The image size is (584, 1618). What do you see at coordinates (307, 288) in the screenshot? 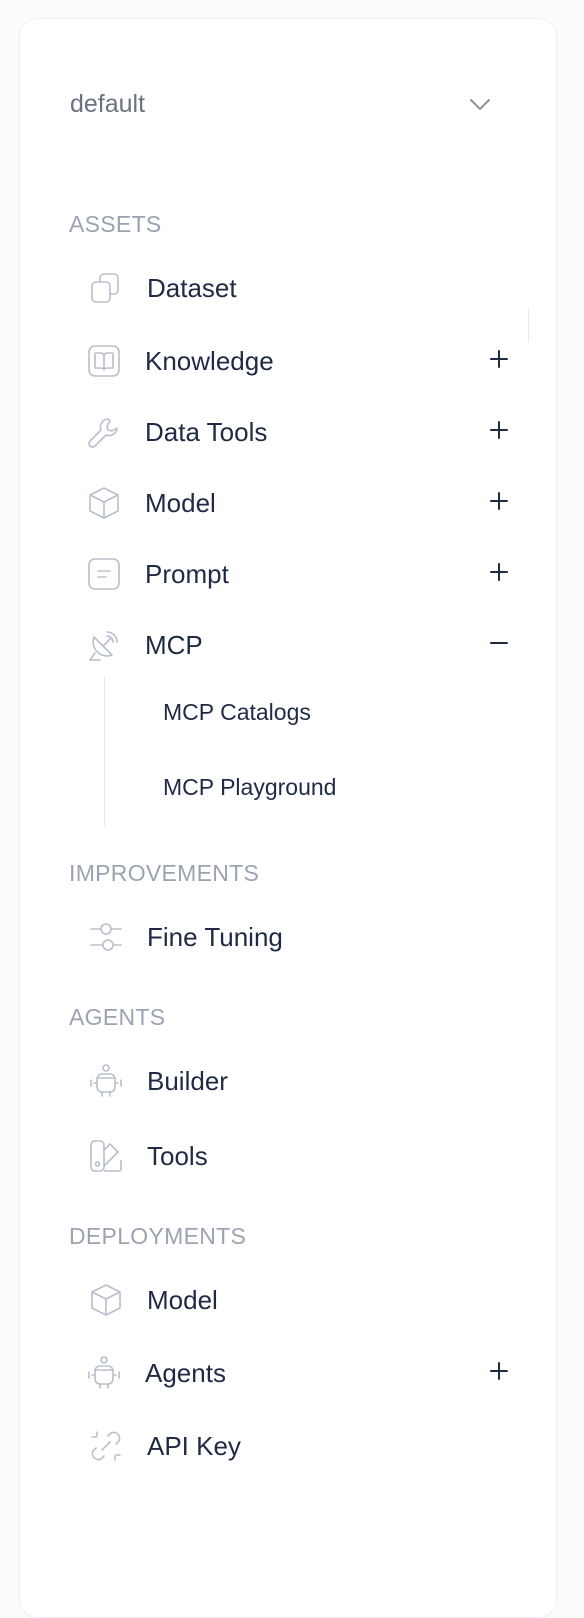
I see `sidebar-item-dataset: Dataset` at bounding box center [307, 288].